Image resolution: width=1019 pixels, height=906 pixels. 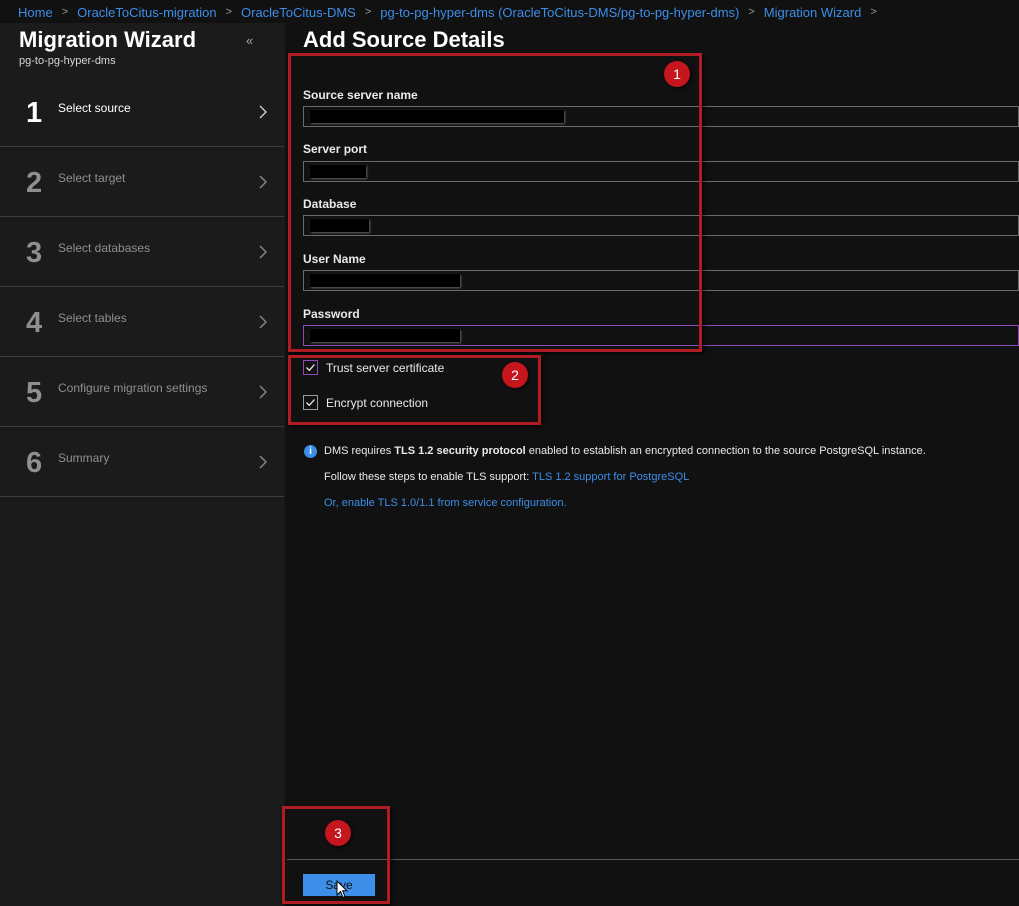 I want to click on step-number: 3, so click(x=34, y=253).